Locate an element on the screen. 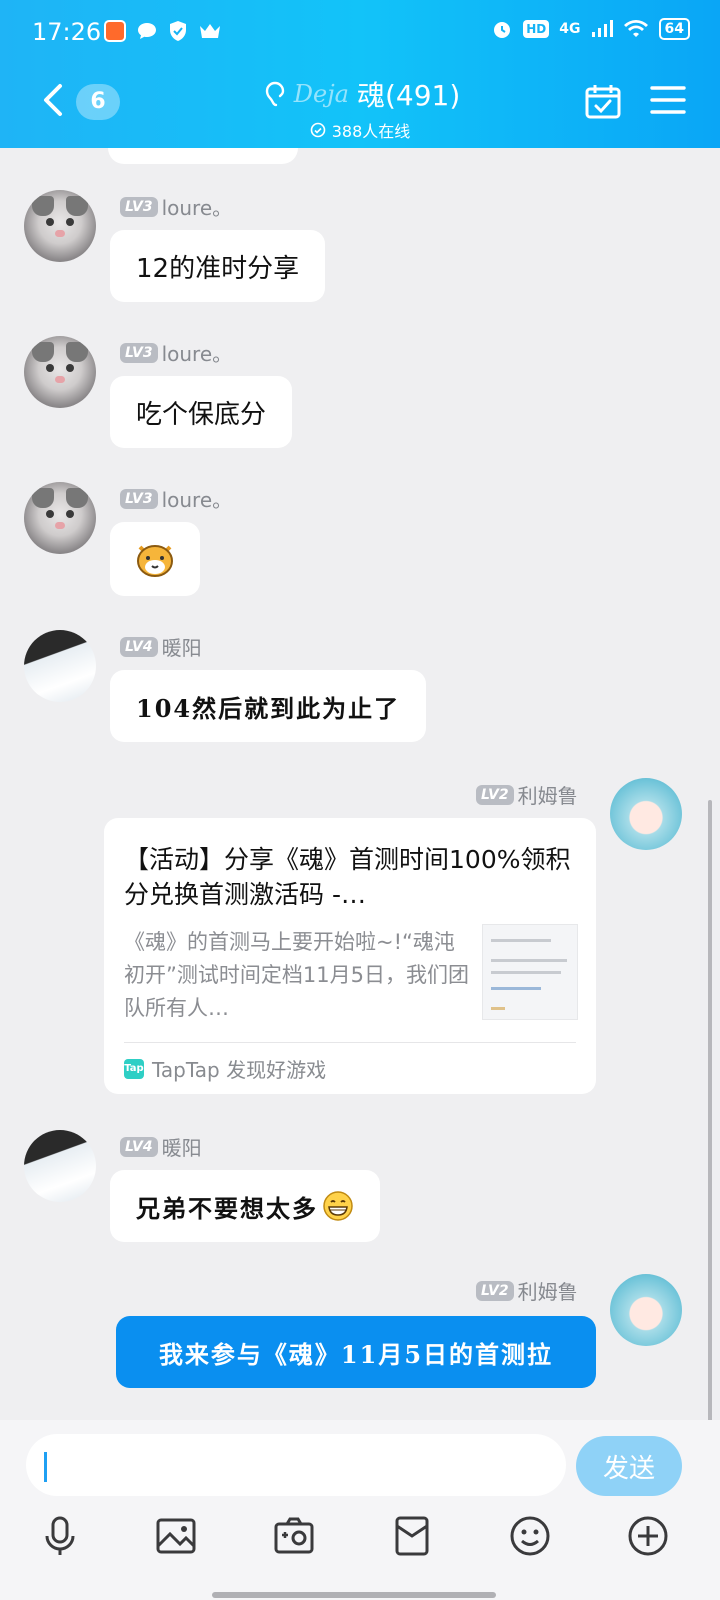 The width and height of the screenshot is (720, 1600). camera-icon is located at coordinates (294, 1536).